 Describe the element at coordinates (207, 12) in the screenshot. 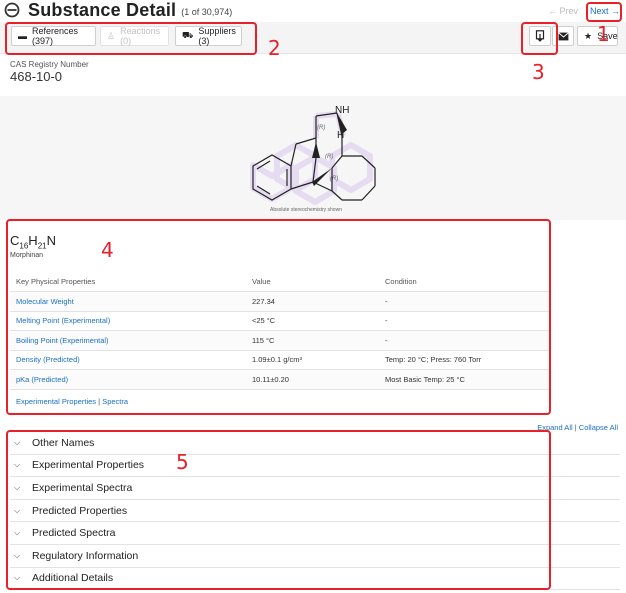

I see `result-count: (1 of 30,974)` at that location.